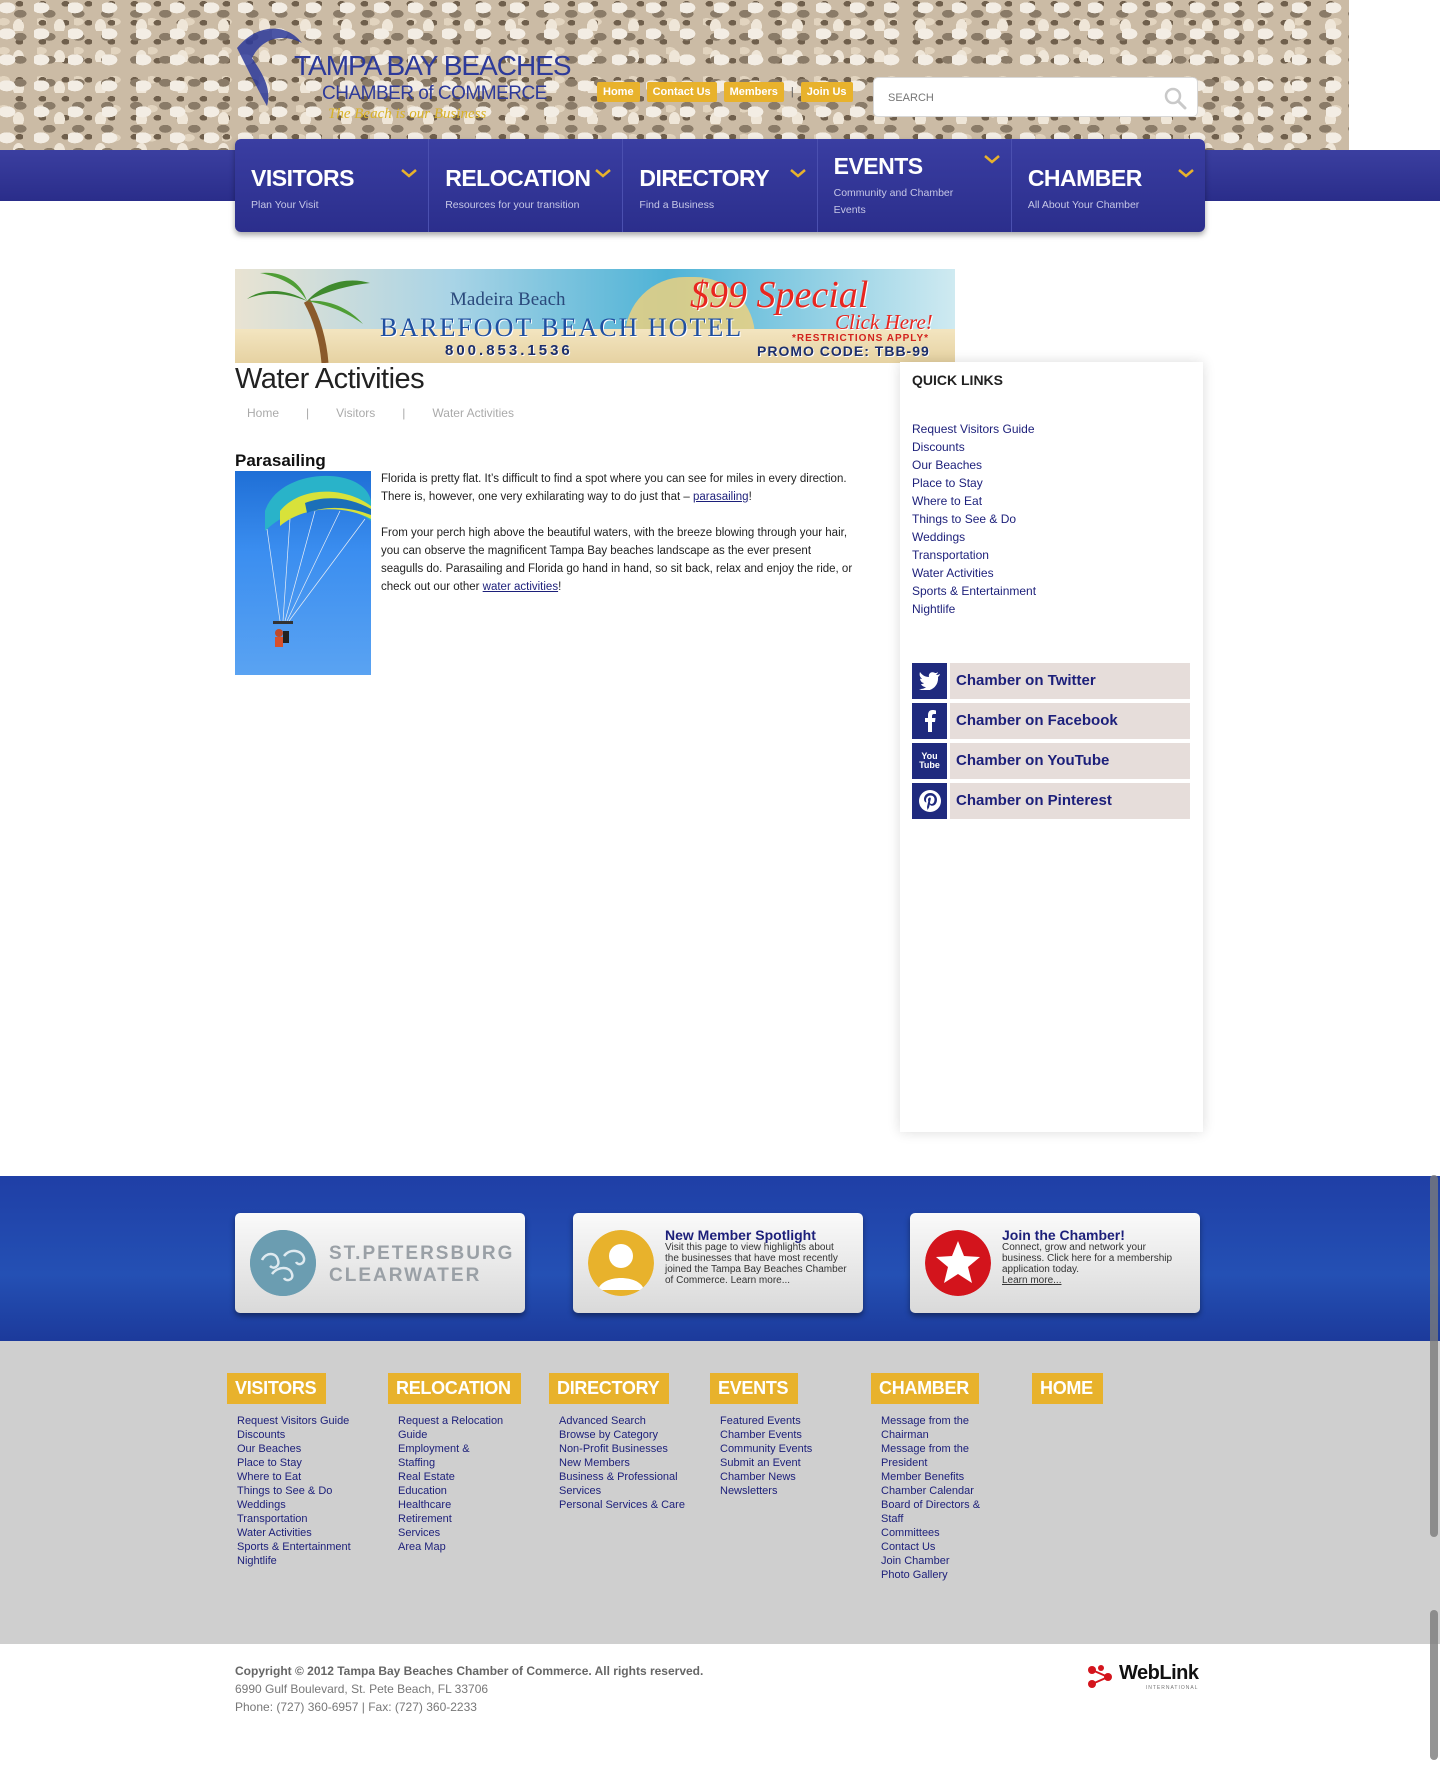 This screenshot has width=1440, height=1765. What do you see at coordinates (1051, 801) in the screenshot?
I see `pinterest-link: Chamber on Pinterest` at bounding box center [1051, 801].